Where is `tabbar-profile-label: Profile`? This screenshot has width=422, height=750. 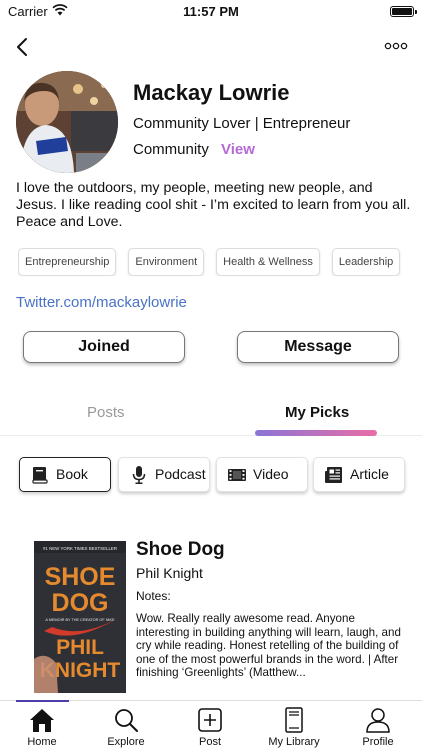 tabbar-profile-label: Profile is located at coordinates (378, 742).